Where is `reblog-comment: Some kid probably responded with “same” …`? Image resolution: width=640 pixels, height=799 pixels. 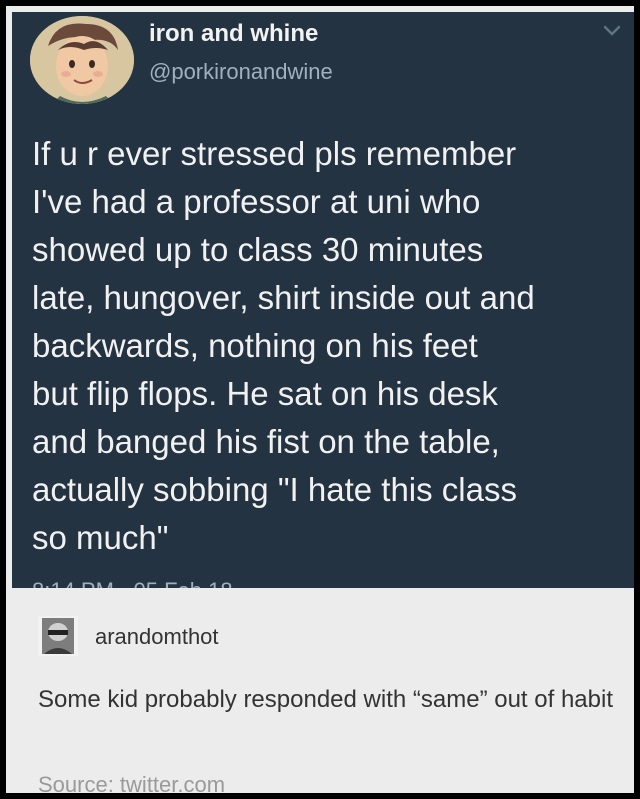 reblog-comment: Some kid probably responded with “same” … is located at coordinates (325, 699).